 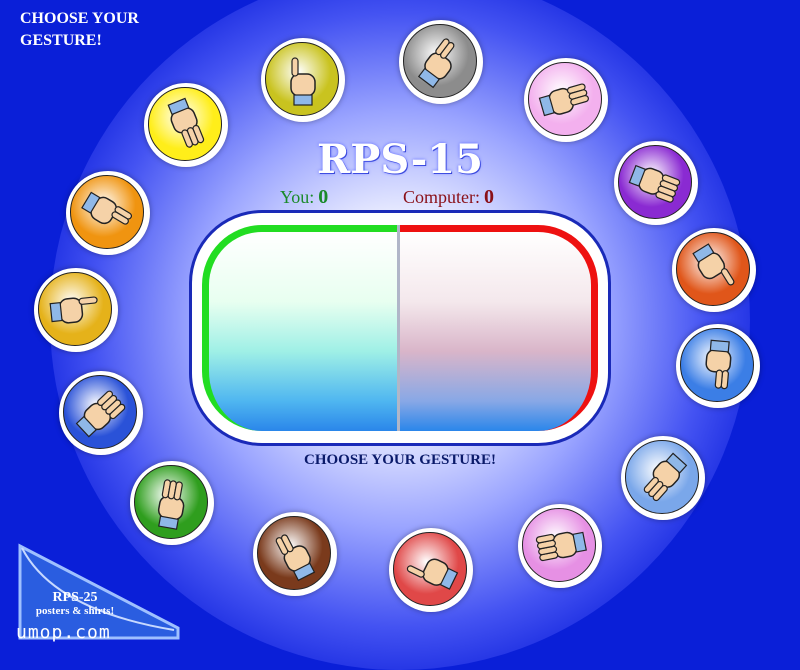 I want to click on pinky-thumb-icon, so click(x=563, y=100).